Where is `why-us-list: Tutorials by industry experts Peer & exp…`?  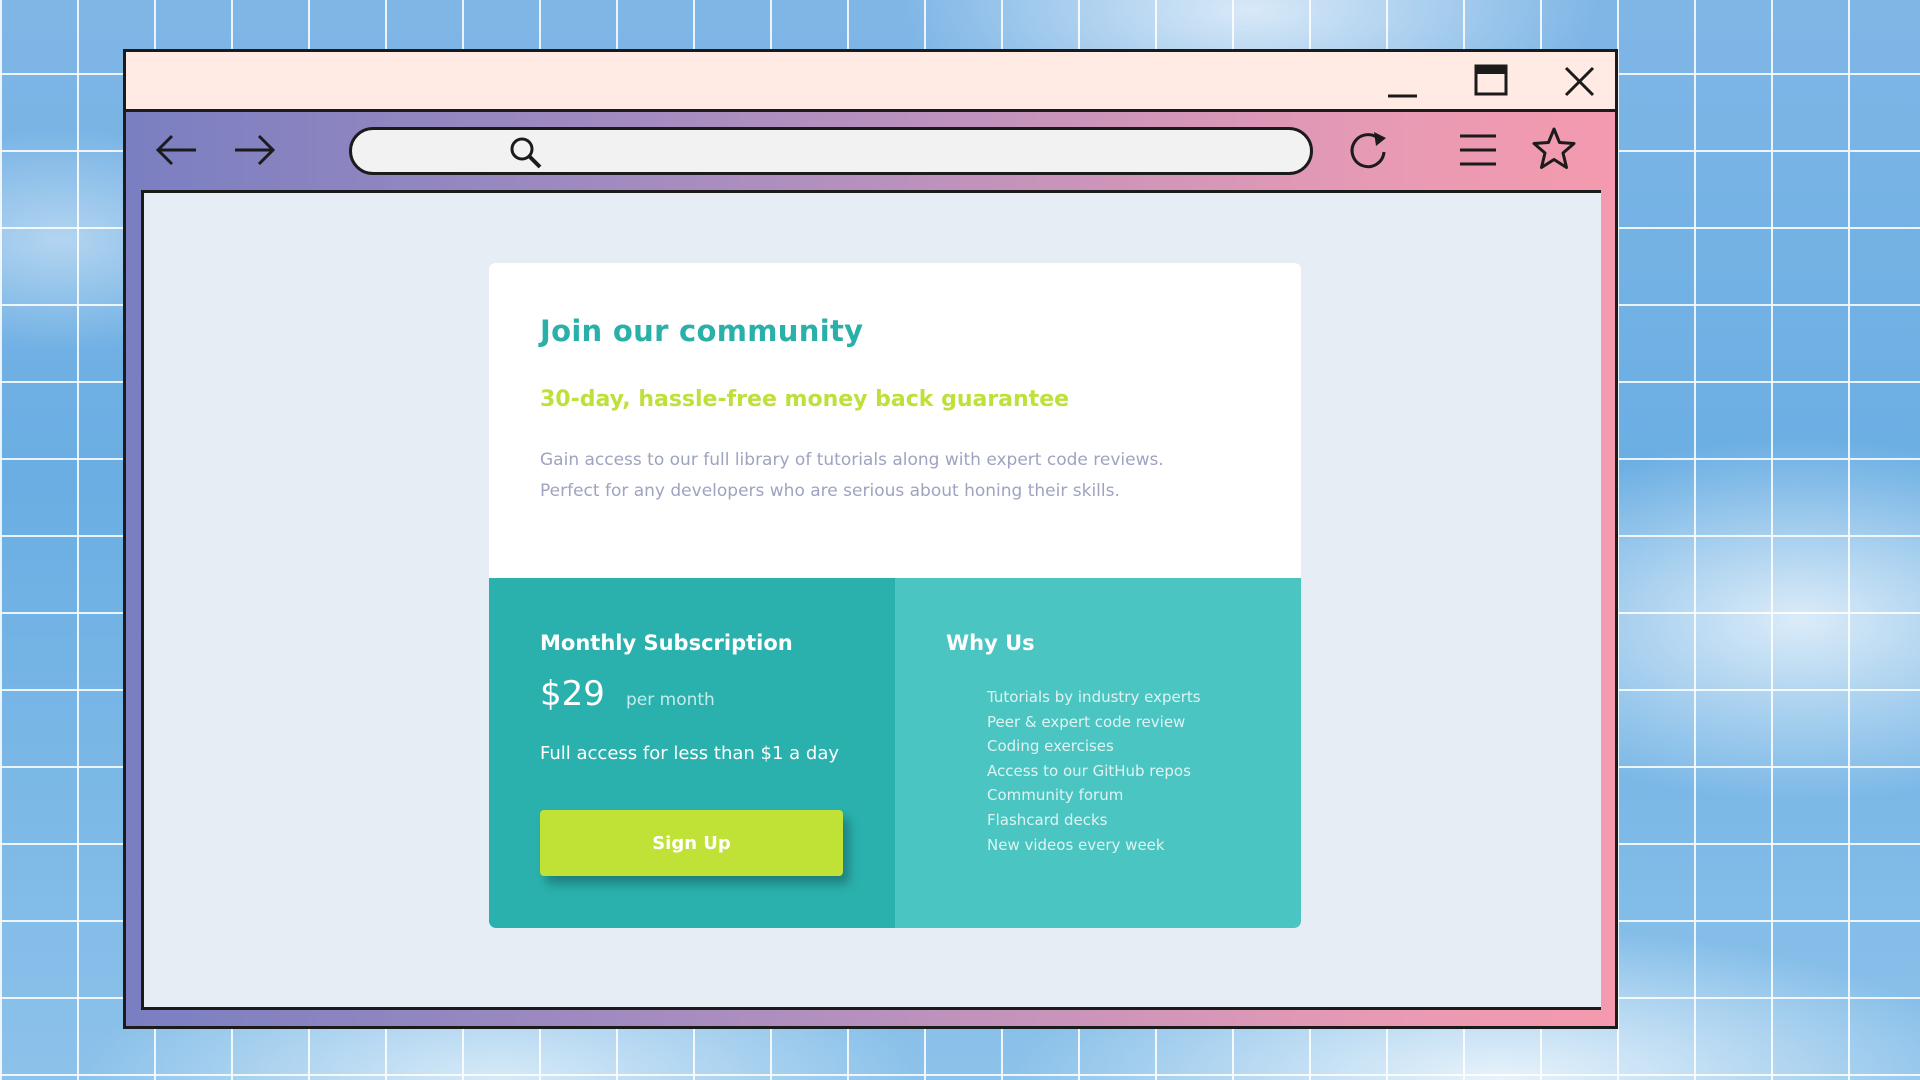
why-us-list: Tutorials by industry experts Peer & exp… is located at coordinates (1094, 771).